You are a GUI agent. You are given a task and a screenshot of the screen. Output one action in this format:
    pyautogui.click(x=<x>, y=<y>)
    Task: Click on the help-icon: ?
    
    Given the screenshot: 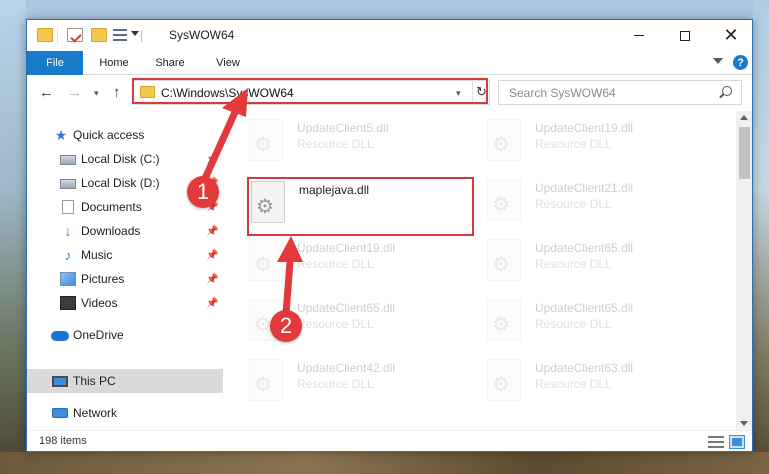 What is the action you would take?
    pyautogui.click(x=740, y=62)
    